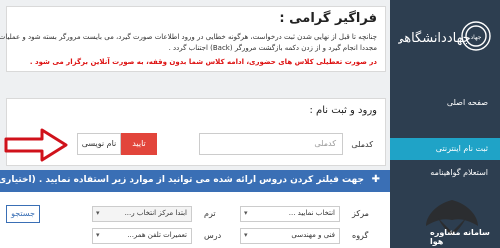  What do you see at coordinates (434, 38) in the screenshot?
I see `svg-text: جهاددانشگاهی` at bounding box center [434, 38].